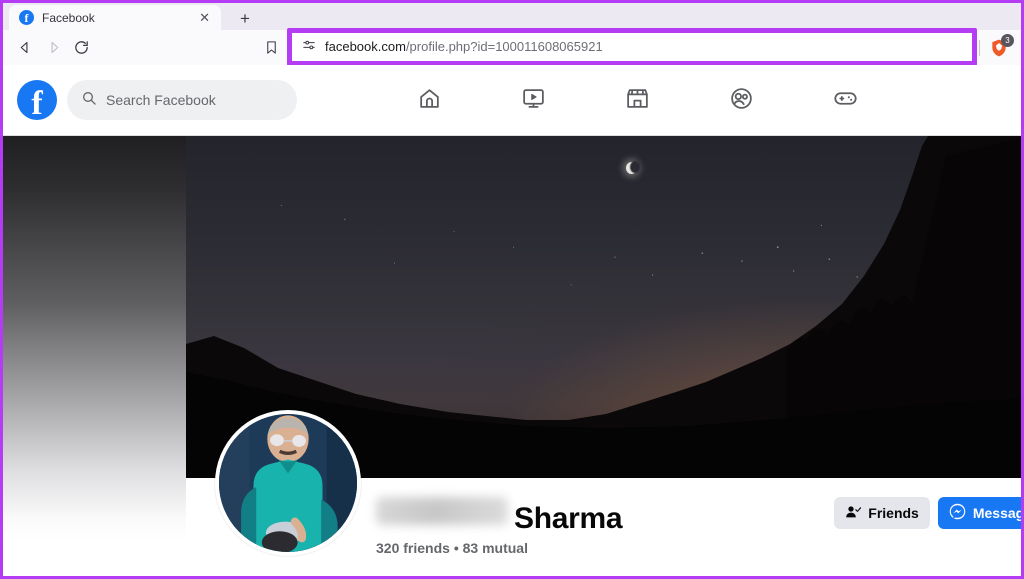 The image size is (1024, 579). I want to click on bookmark-icon, so click(271, 48).